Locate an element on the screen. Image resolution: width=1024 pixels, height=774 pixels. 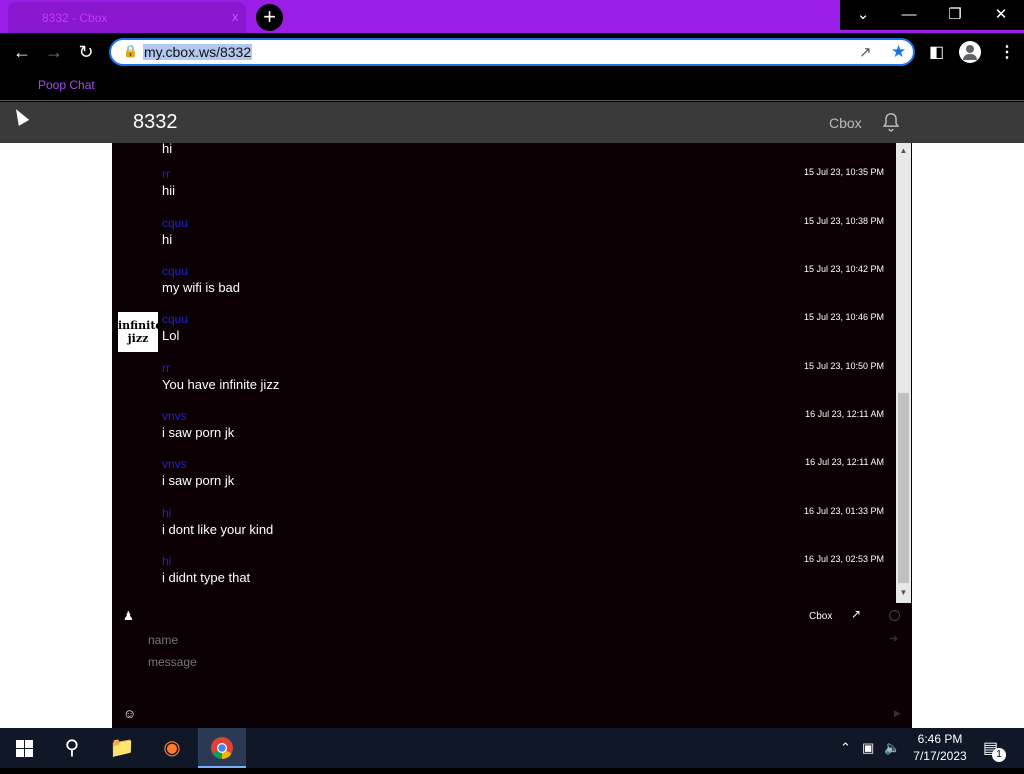
message-text: Lol is located at coordinates (171, 335).